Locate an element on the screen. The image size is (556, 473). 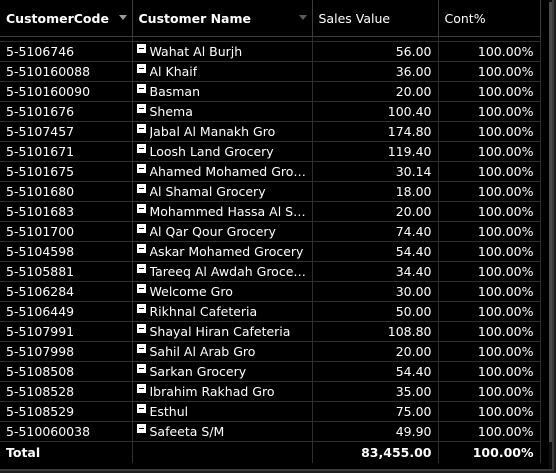
sales-value-cell: 30.14 is located at coordinates (375, 171).